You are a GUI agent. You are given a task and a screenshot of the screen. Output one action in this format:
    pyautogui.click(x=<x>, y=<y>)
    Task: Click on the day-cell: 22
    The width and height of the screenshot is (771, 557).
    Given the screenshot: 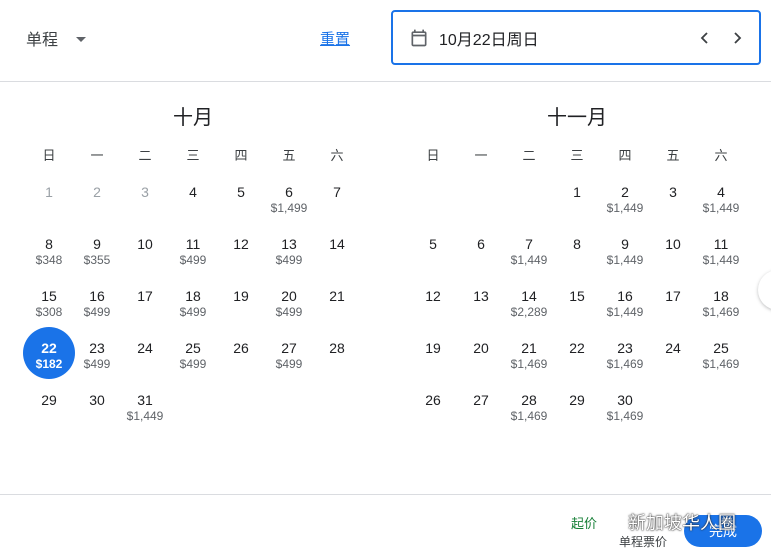 What is the action you would take?
    pyautogui.click(x=577, y=360)
    